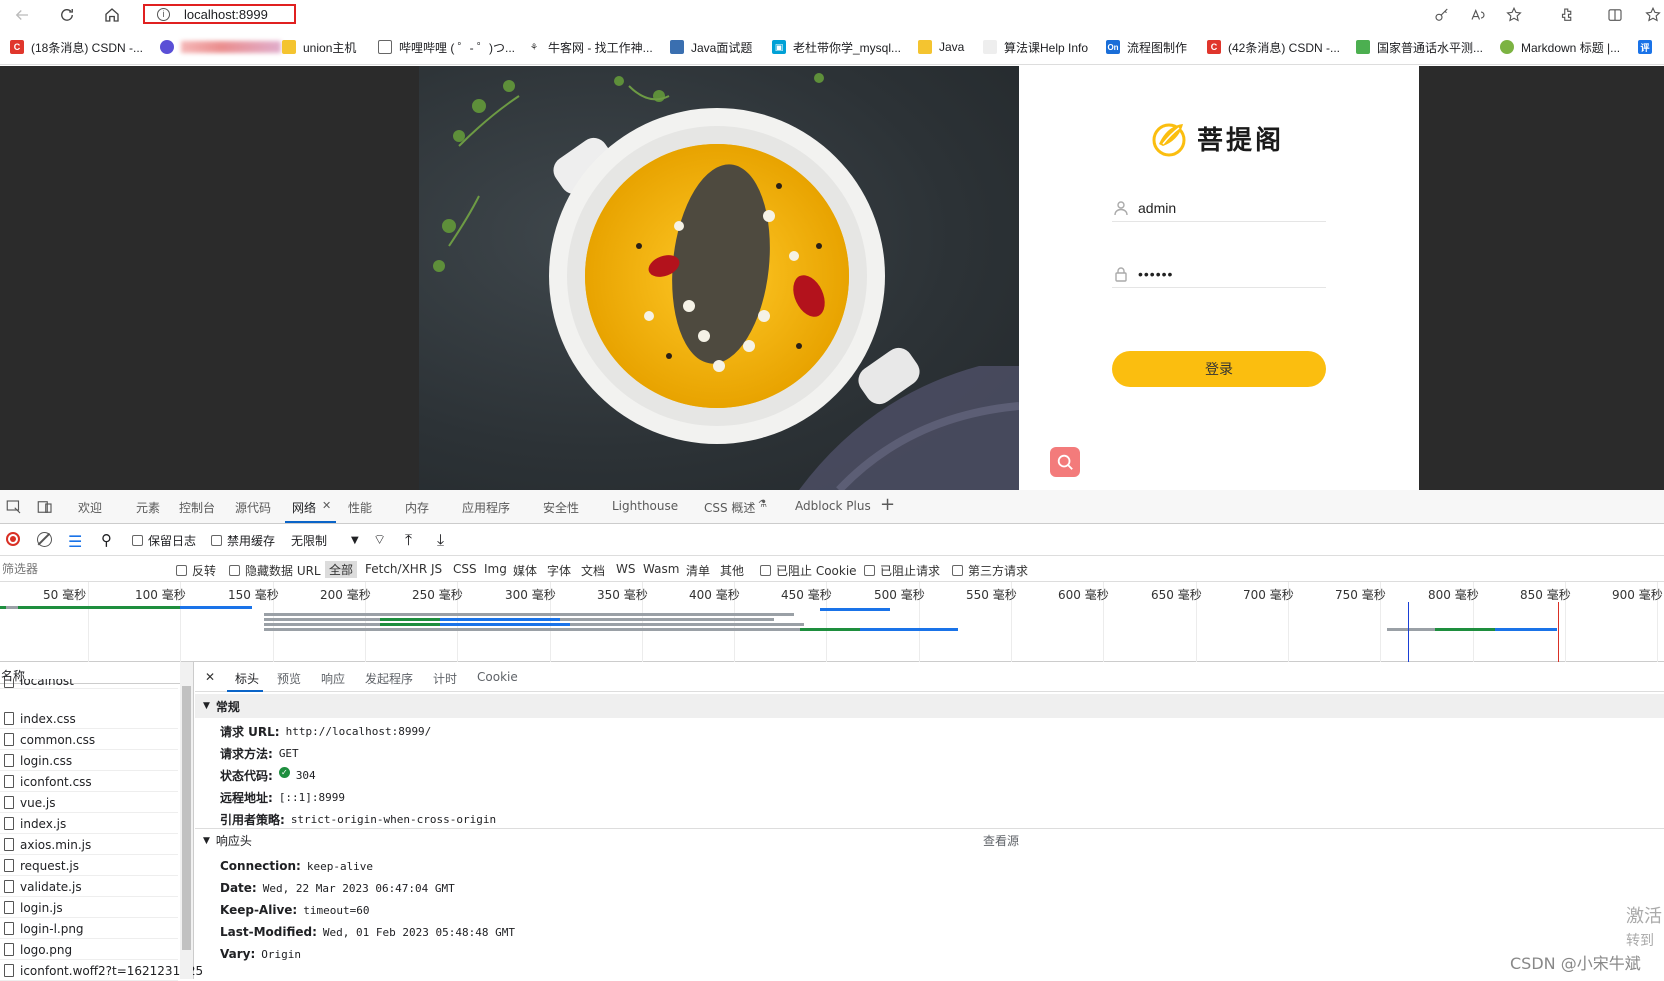  Describe the element at coordinates (89, 782) in the screenshot. I see `request-row: iconfont.css` at that location.